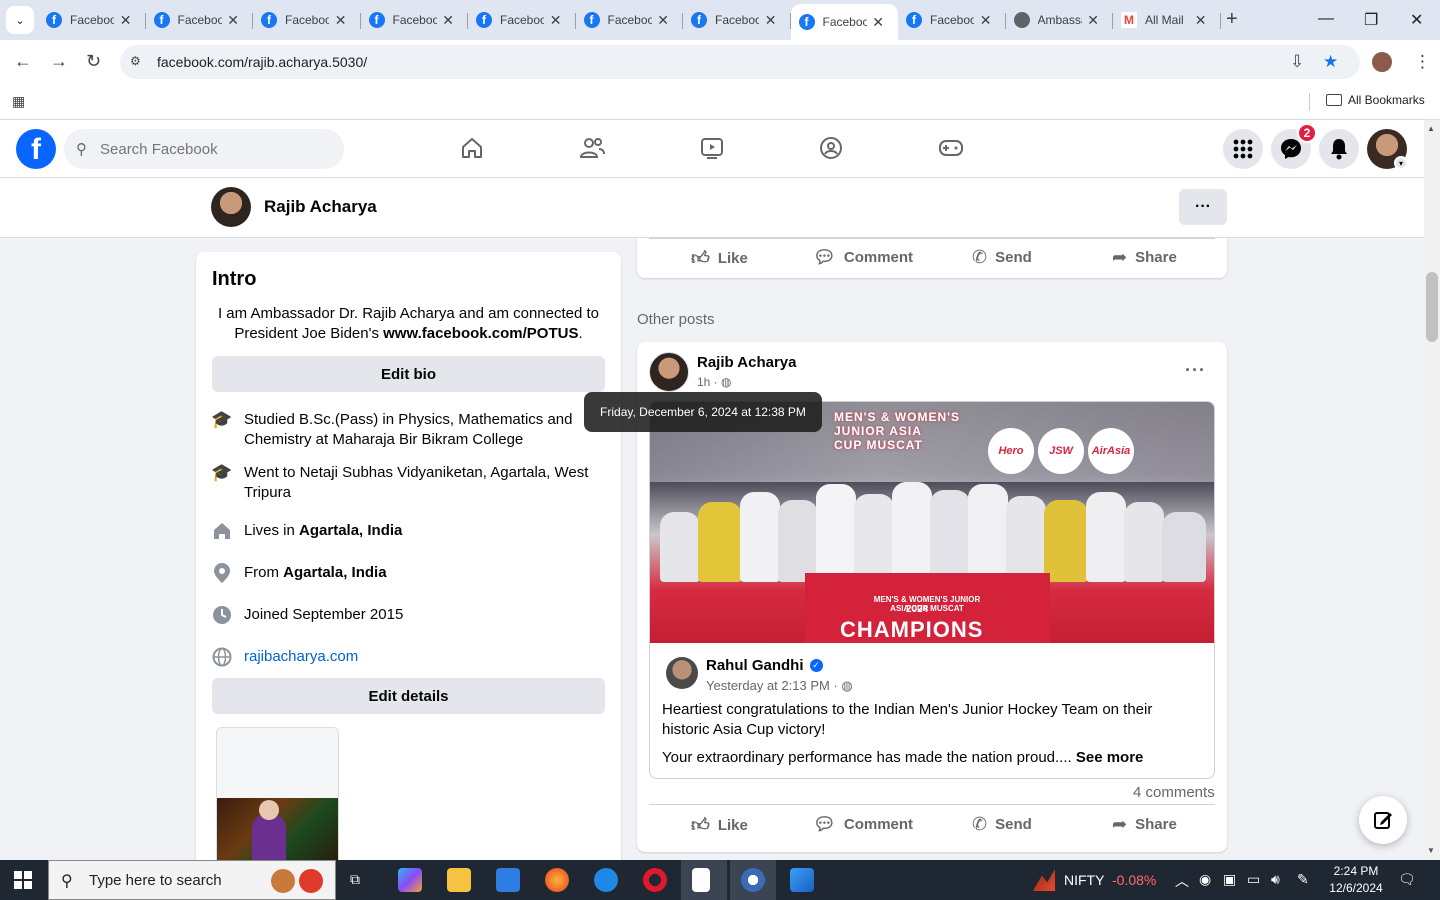 The width and height of the screenshot is (1440, 900). What do you see at coordinates (1383, 820) in the screenshot?
I see `new-message-compose-button` at bounding box center [1383, 820].